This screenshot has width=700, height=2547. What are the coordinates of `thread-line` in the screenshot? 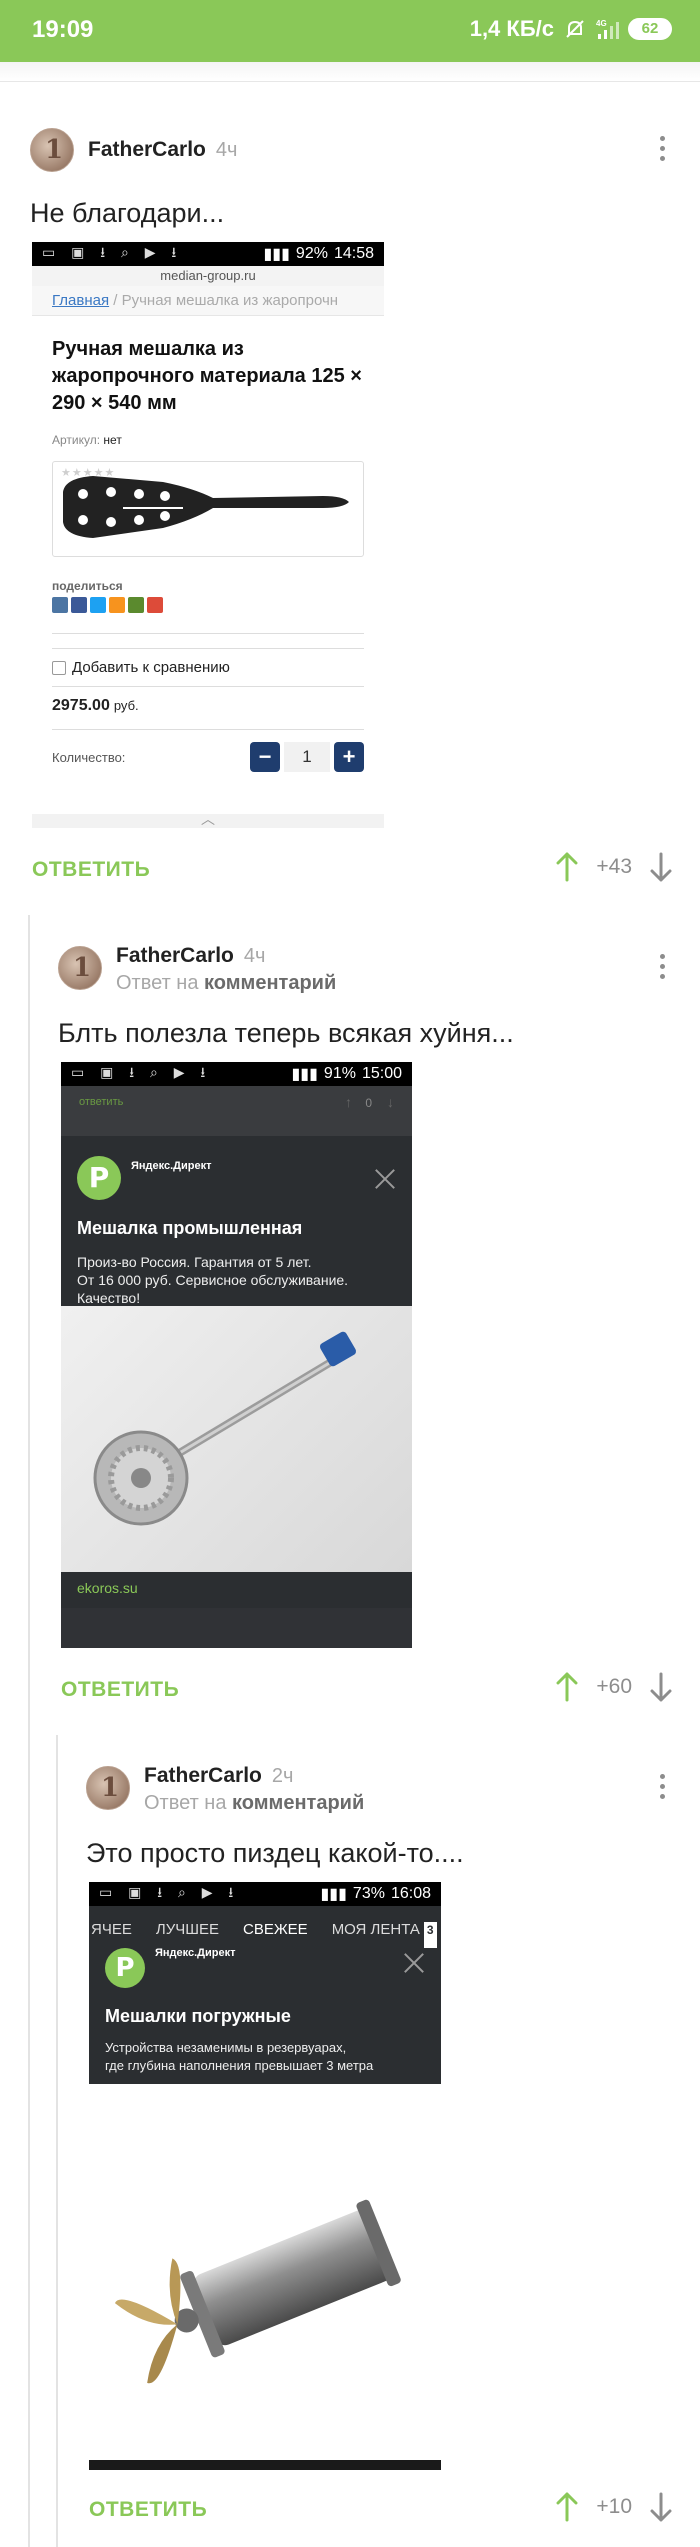 It's located at (29, 1731).